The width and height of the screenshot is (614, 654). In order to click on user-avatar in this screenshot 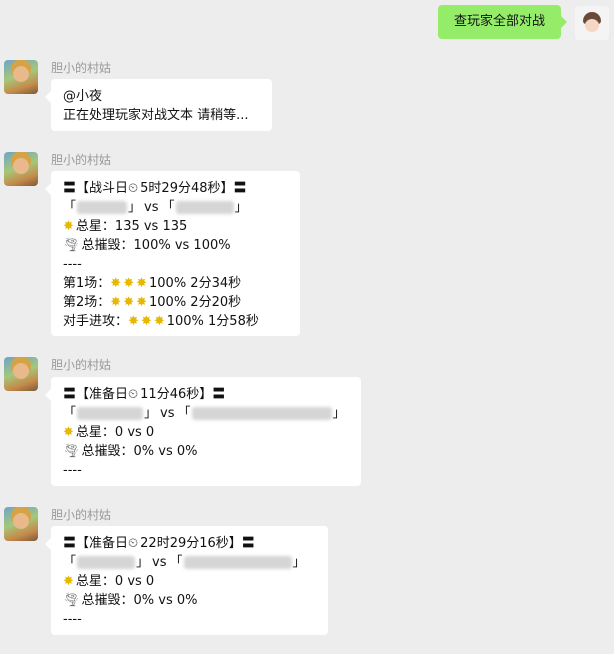, I will do `click(592, 23)`.